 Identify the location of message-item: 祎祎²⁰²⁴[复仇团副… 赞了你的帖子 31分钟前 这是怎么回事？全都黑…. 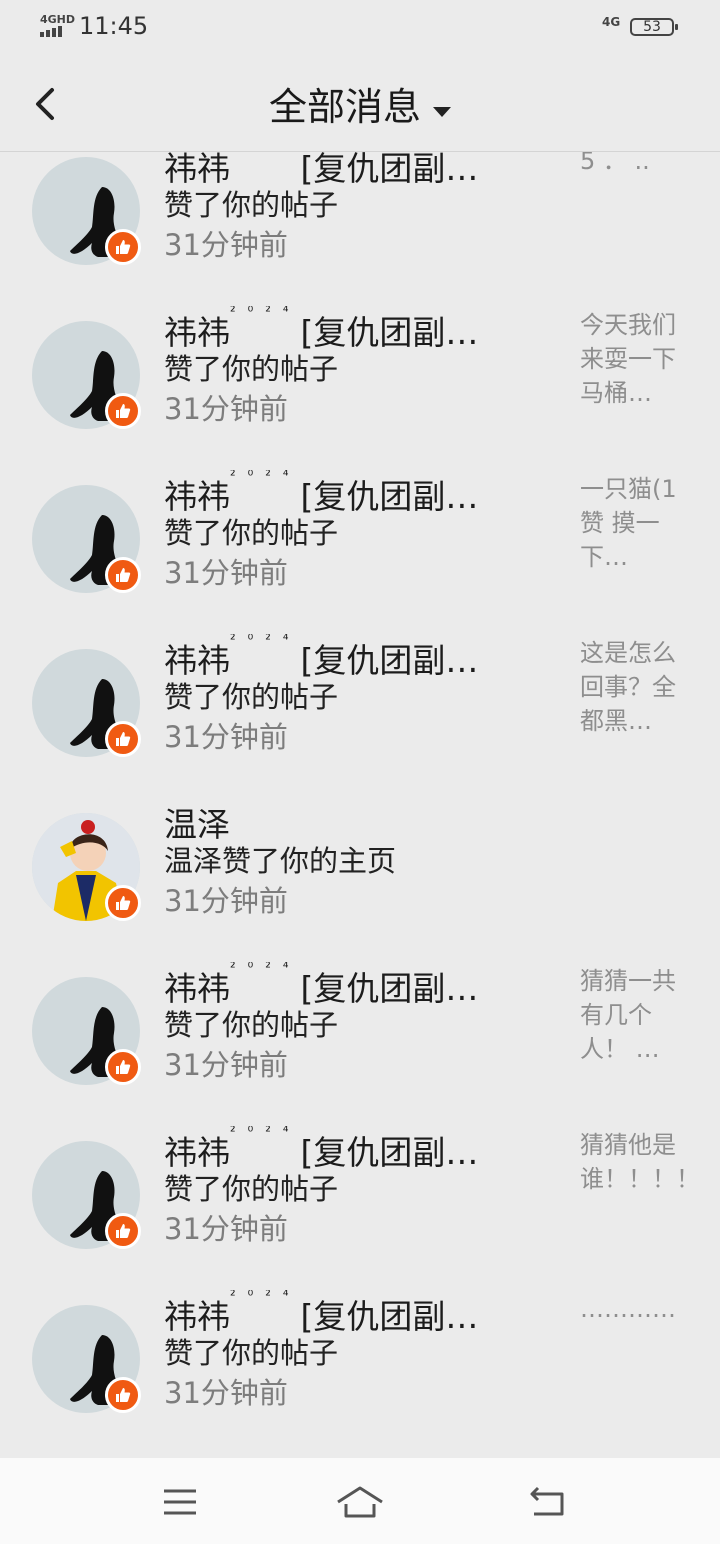
(360, 714).